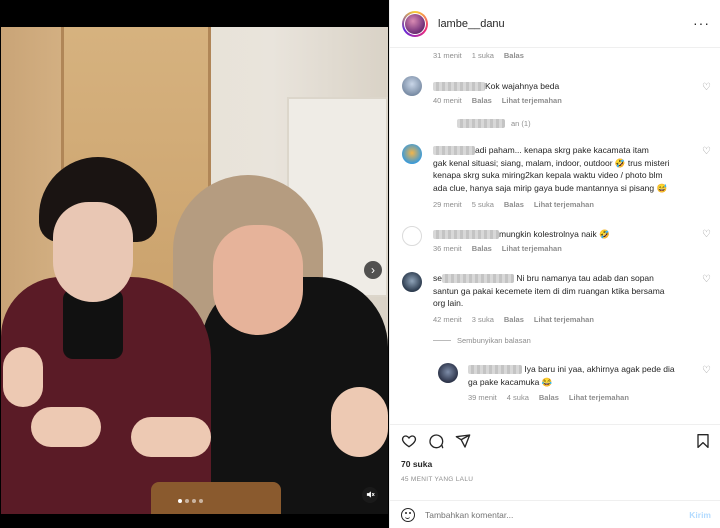 The width and height of the screenshot is (720, 528). Describe the element at coordinates (701, 23) in the screenshot. I see `more-options-icon: ···` at that location.